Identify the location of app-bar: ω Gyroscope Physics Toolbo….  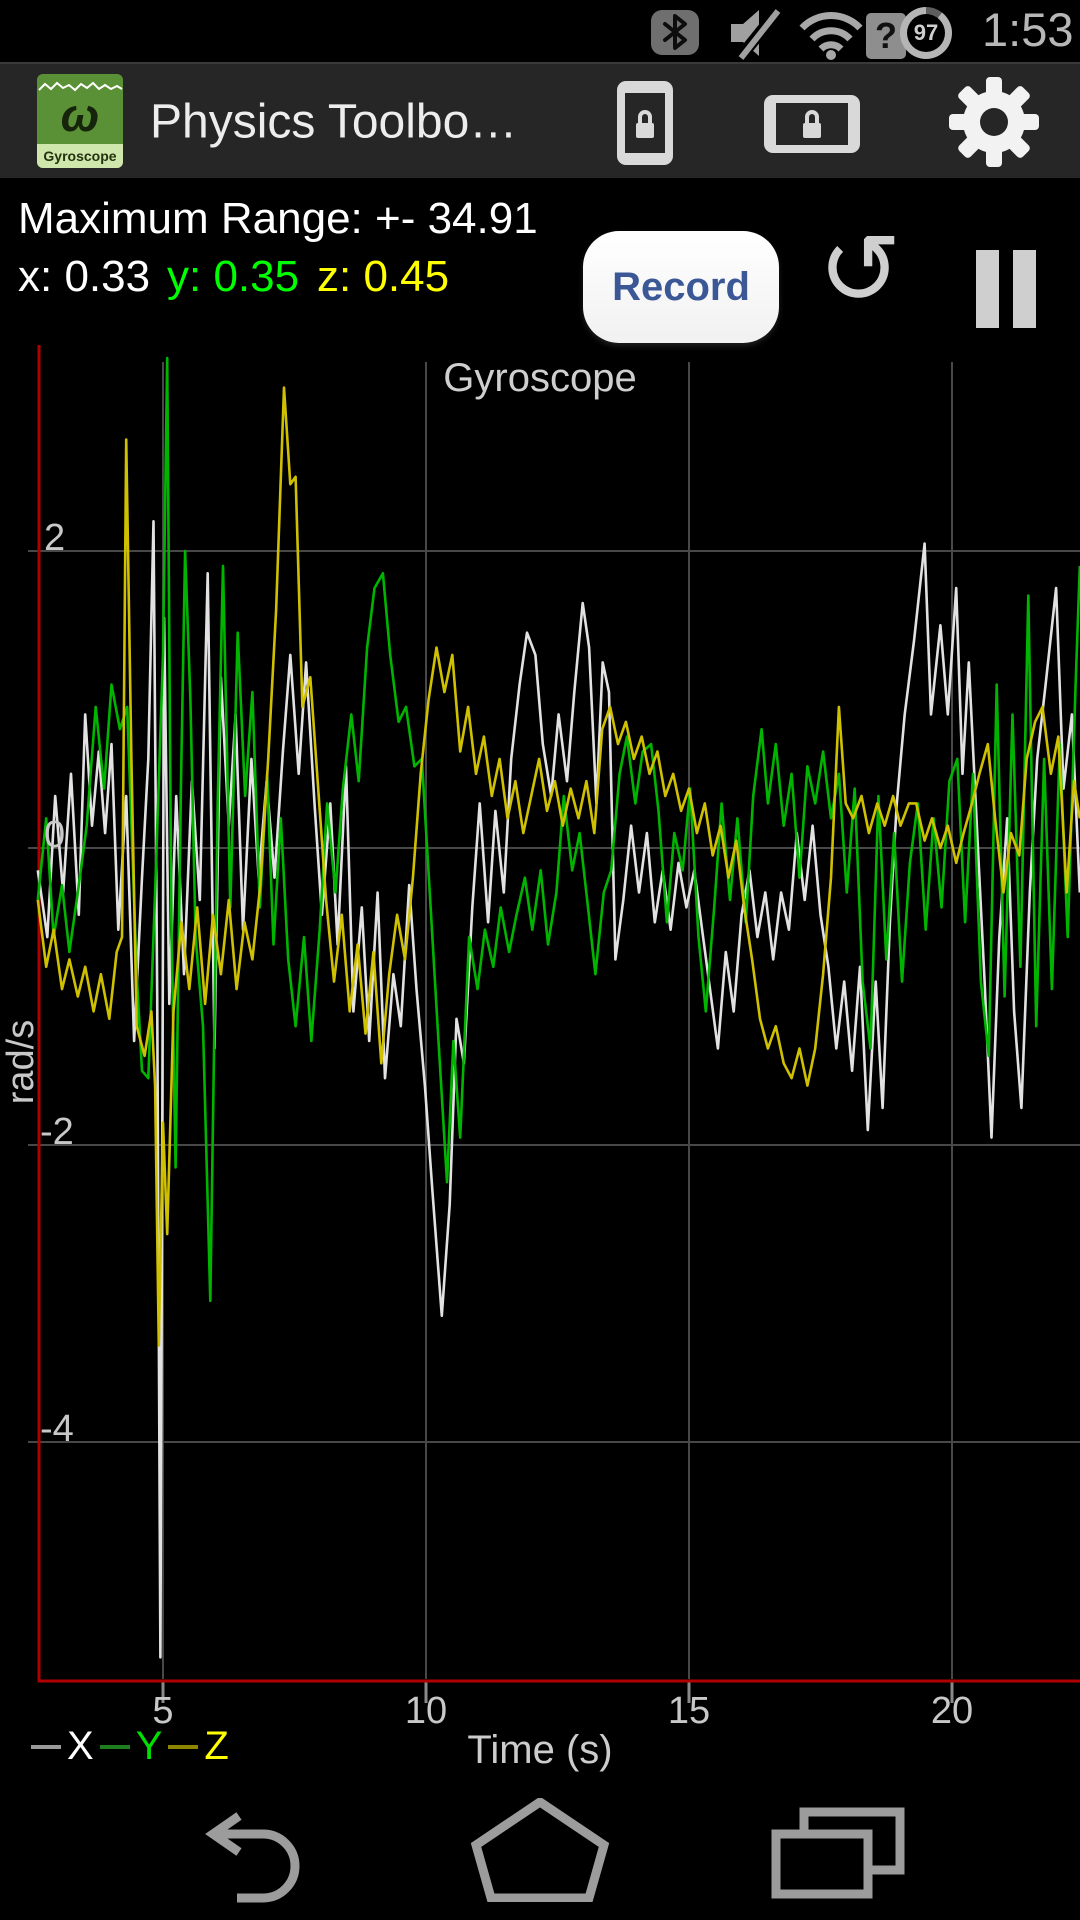
(540, 120).